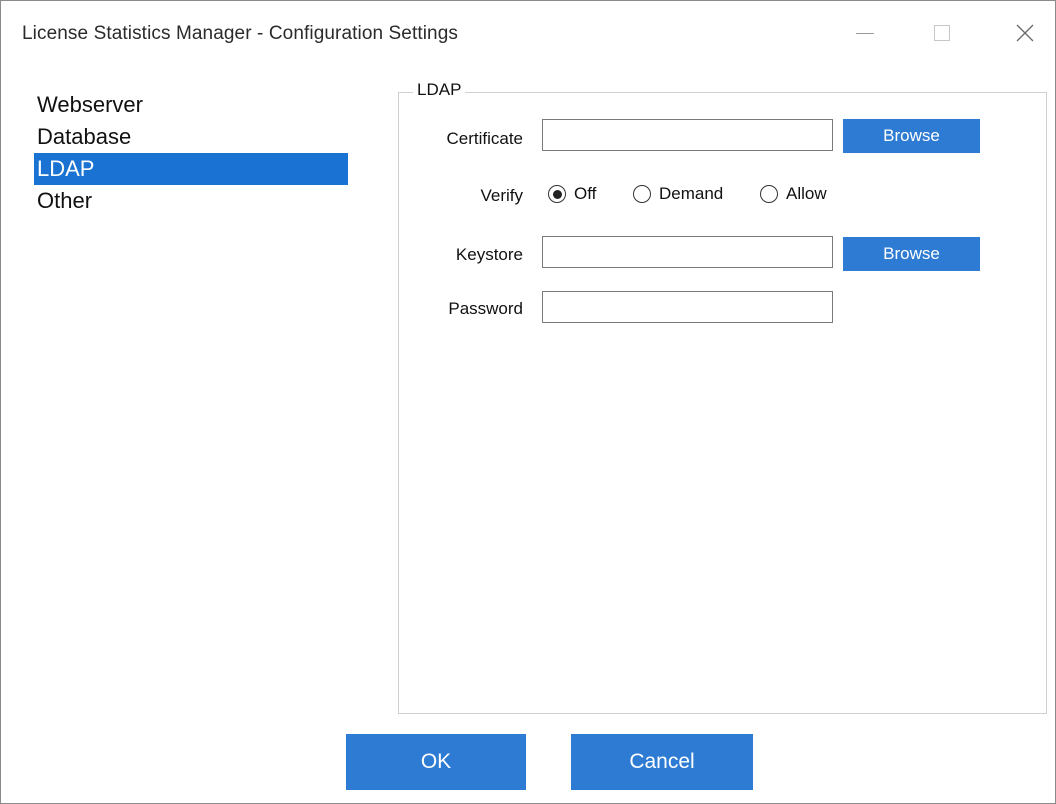  I want to click on password-input, so click(687, 307).